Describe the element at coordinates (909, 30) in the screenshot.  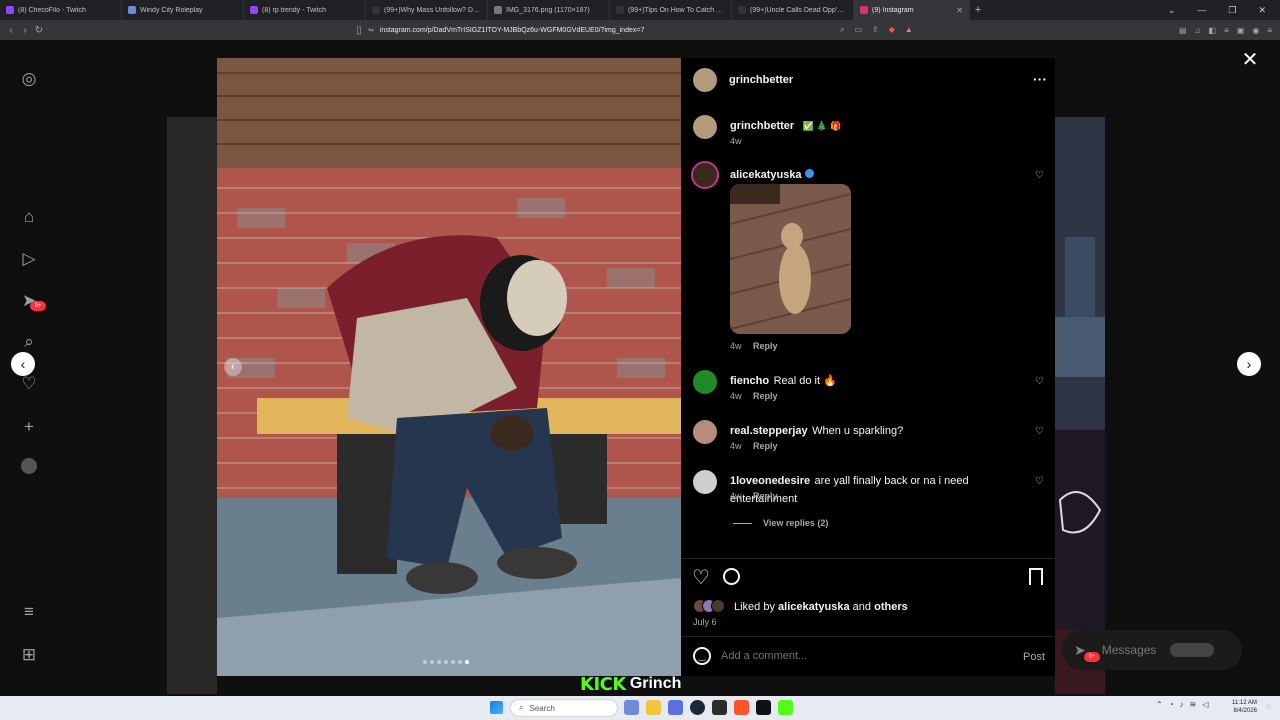
I see `brave-rewards-icon: ▲` at that location.